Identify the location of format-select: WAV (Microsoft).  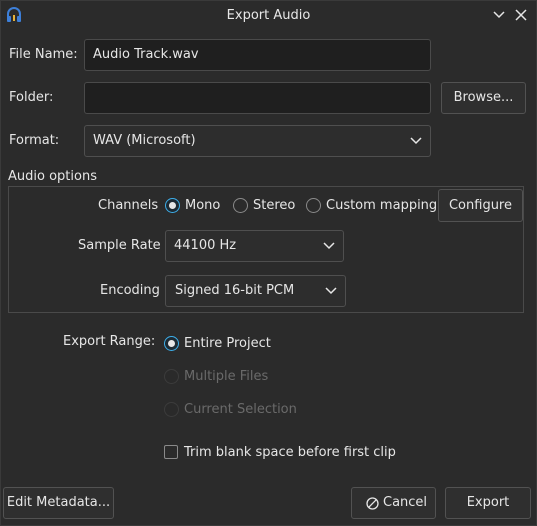
(257, 141).